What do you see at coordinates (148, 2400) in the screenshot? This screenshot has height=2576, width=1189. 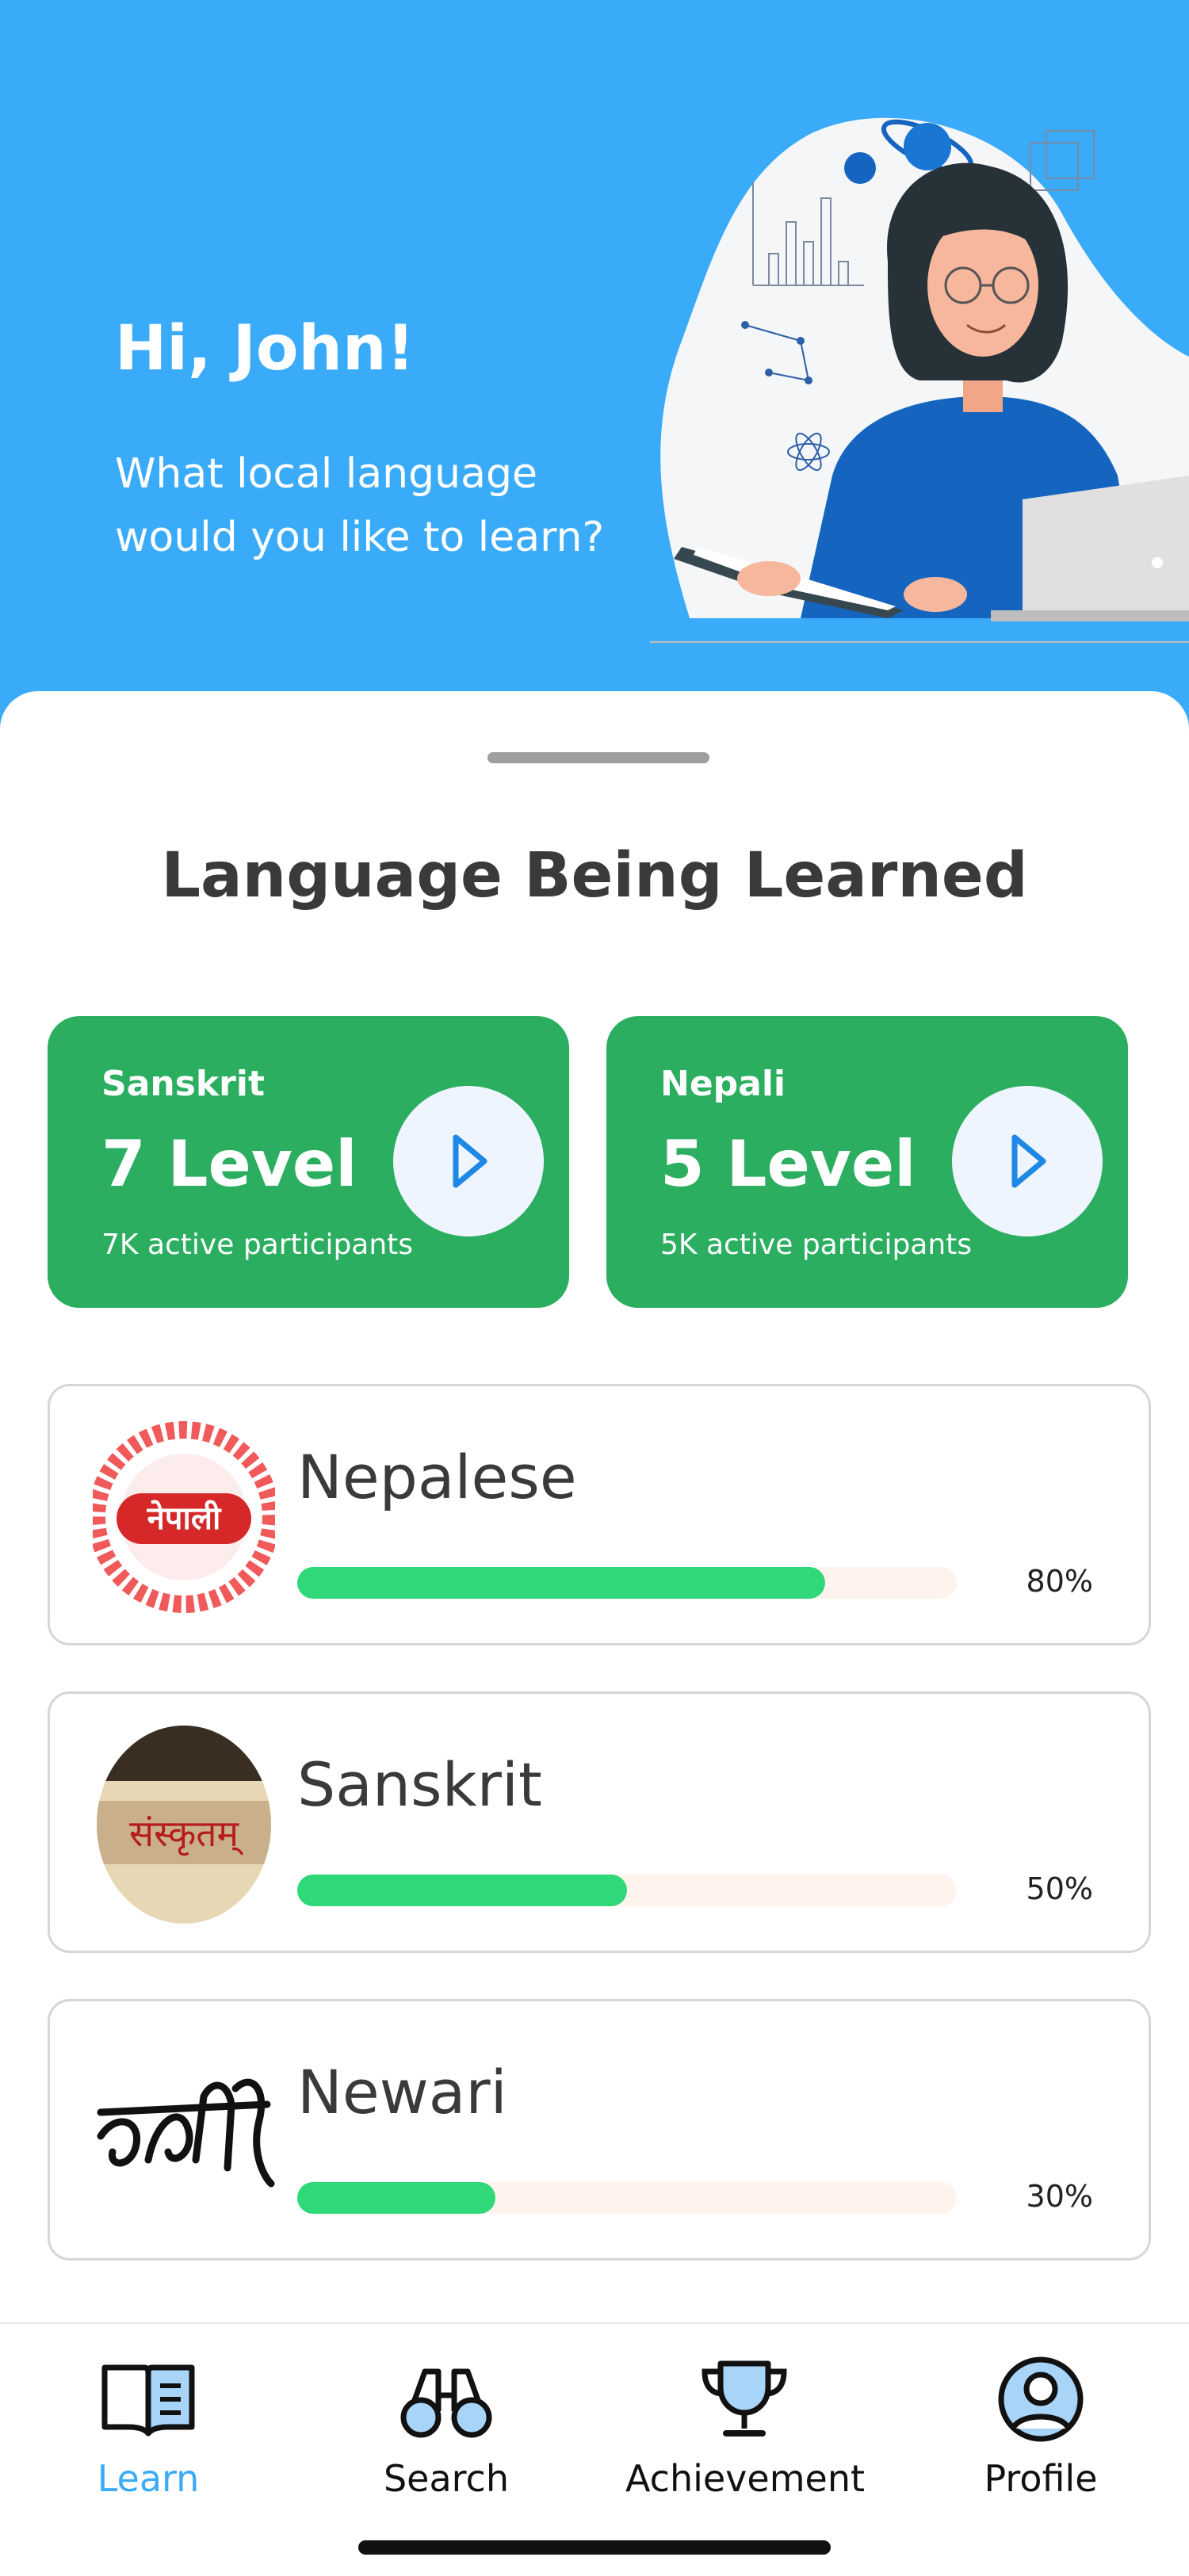 I see `book-icon` at bounding box center [148, 2400].